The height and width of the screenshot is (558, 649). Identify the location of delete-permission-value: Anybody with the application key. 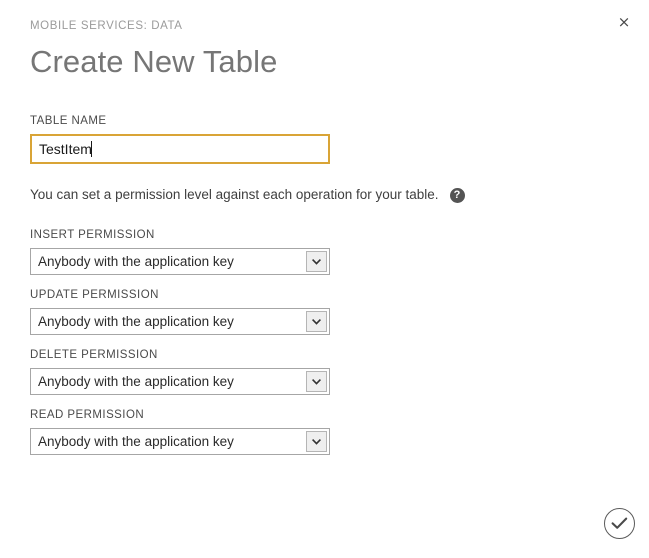
(136, 381).